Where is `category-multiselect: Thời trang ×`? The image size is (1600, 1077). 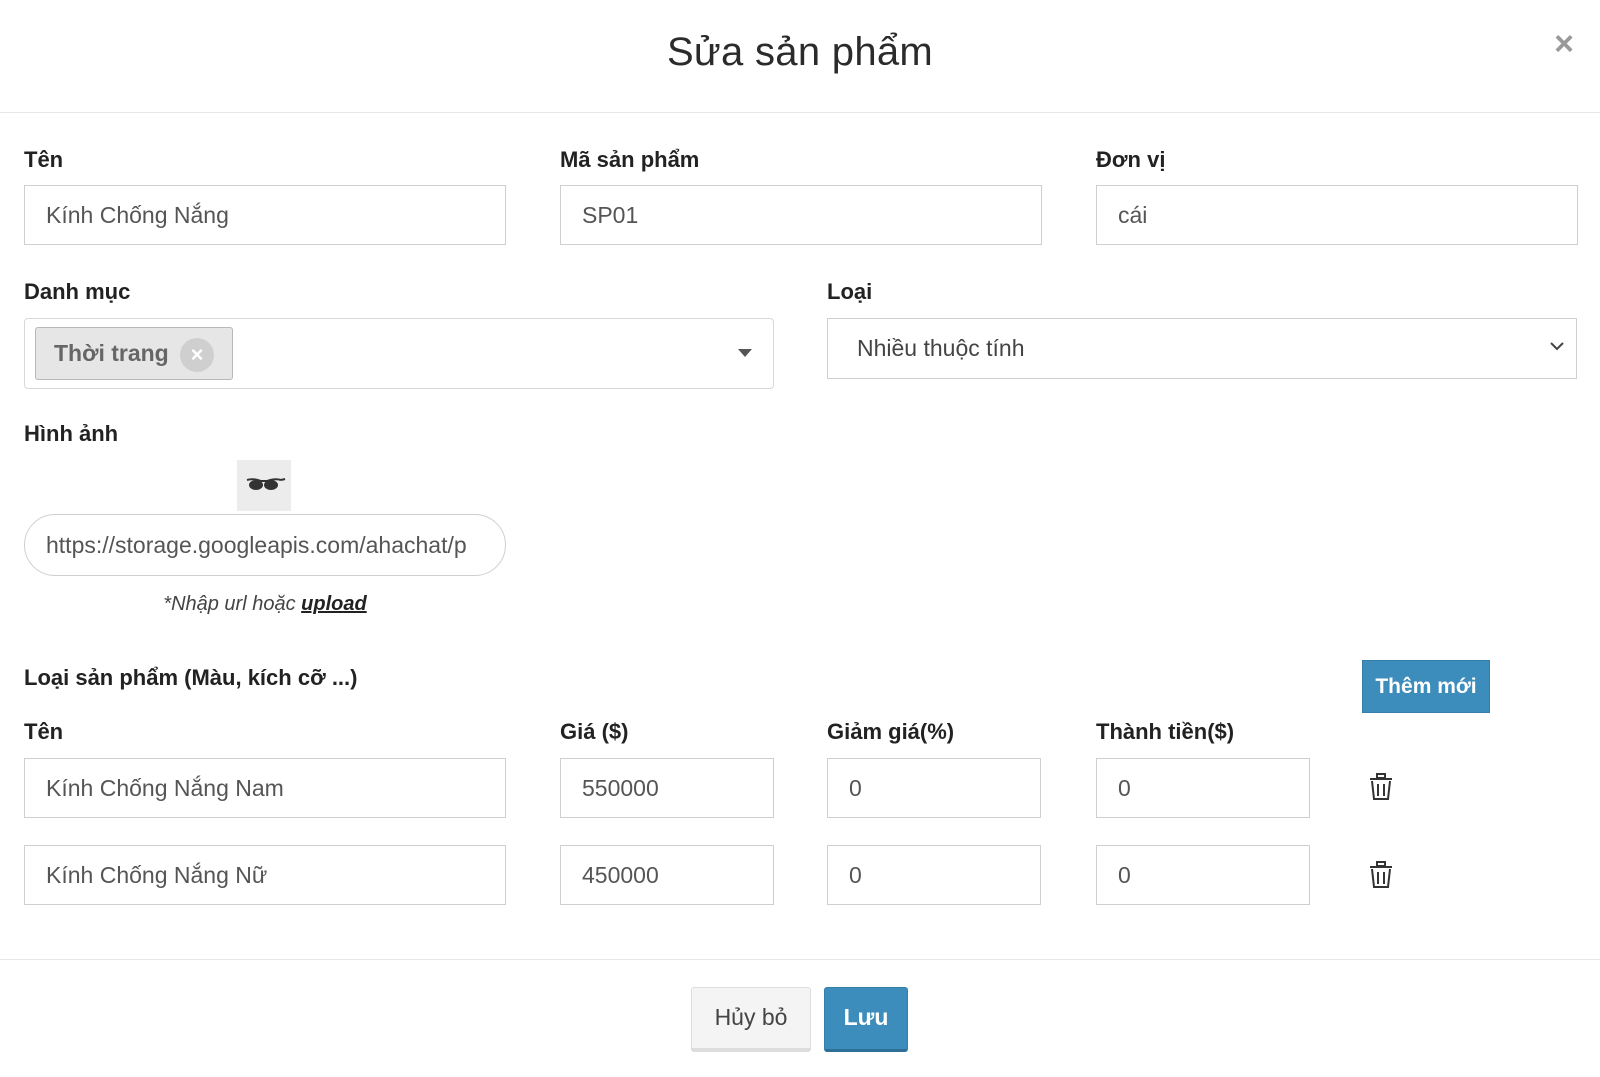 category-multiselect: Thời trang × is located at coordinates (399, 353).